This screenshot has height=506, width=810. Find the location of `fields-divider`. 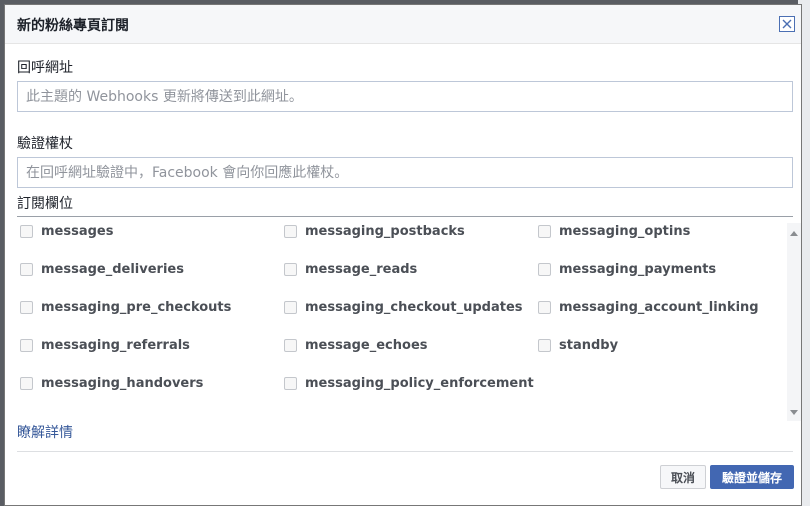

fields-divider is located at coordinates (405, 216).